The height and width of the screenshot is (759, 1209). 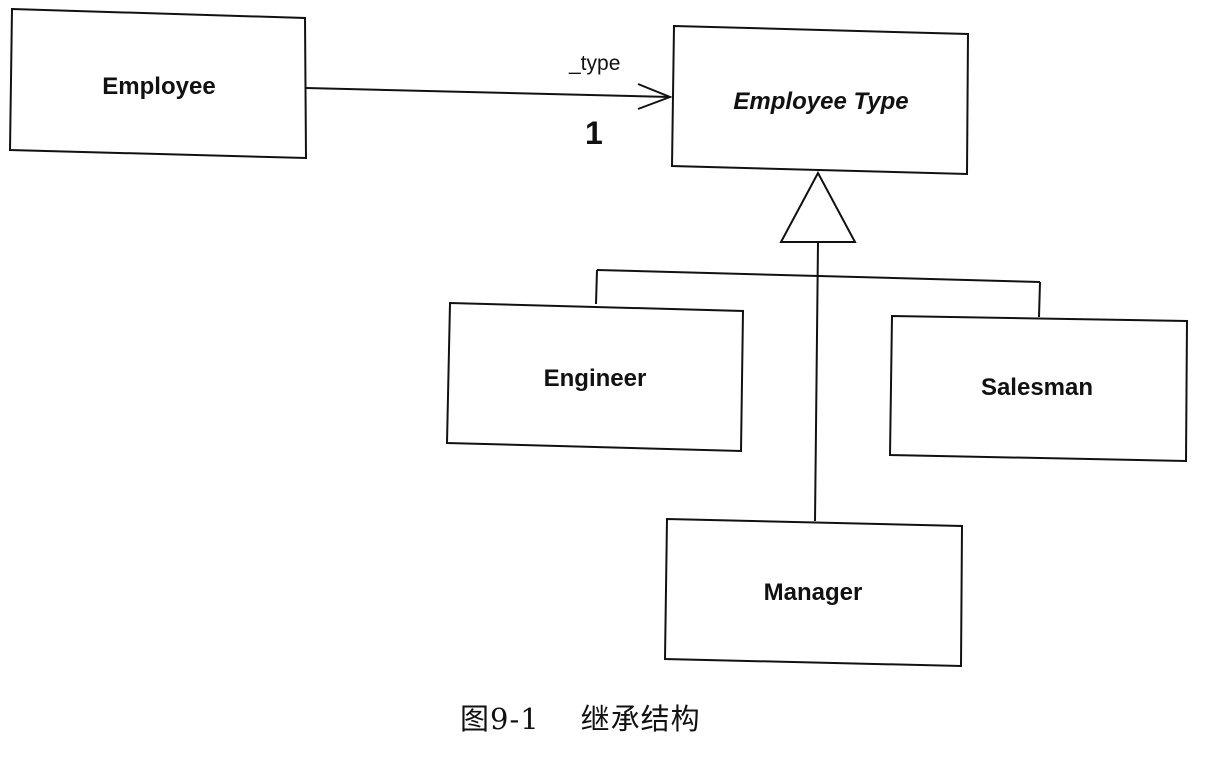 I want to click on generalization-branch-salesman, so click(x=1039, y=299).